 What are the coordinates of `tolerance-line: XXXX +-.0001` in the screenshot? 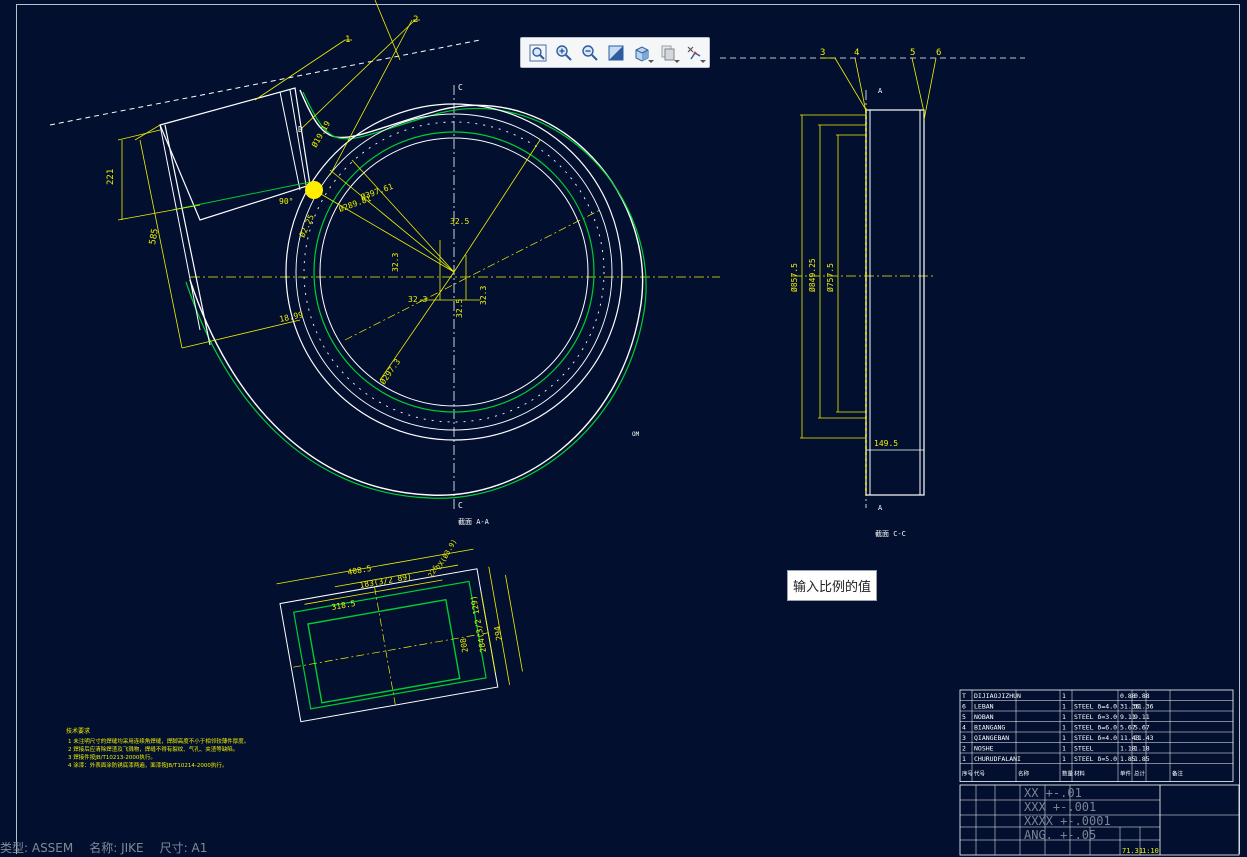 It's located at (1067, 821).